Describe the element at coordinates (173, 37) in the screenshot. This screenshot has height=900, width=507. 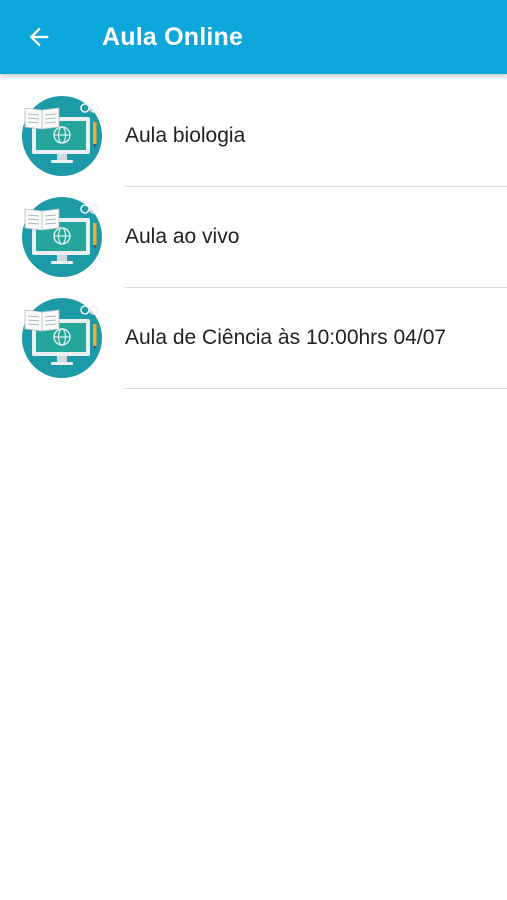
I see `page-title: Aula Online` at that location.